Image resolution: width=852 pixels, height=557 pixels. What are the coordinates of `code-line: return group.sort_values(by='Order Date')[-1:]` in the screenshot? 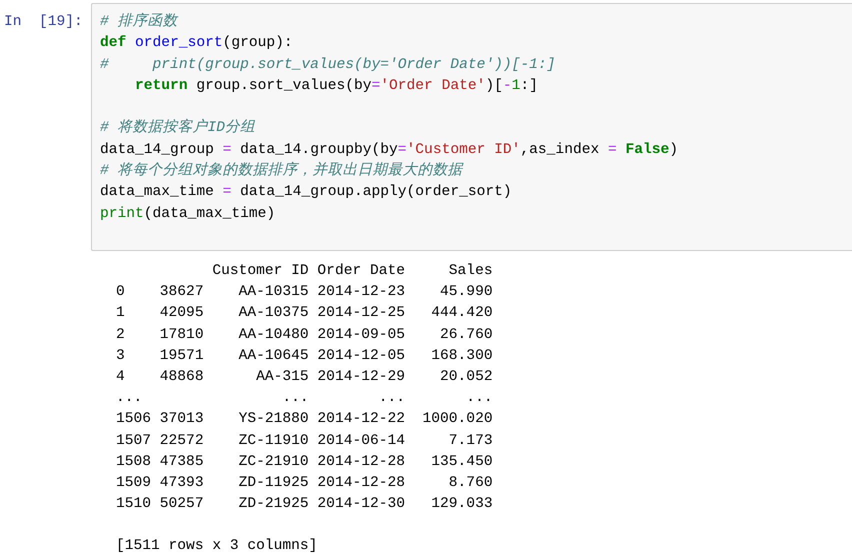 It's located at (336, 86).